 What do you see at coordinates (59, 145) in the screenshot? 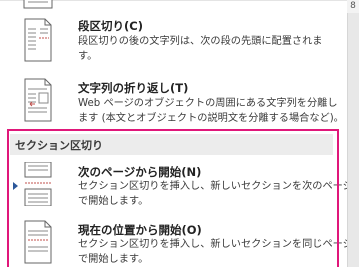
I see `section-breaks-header-label: セクション区切り` at bounding box center [59, 145].